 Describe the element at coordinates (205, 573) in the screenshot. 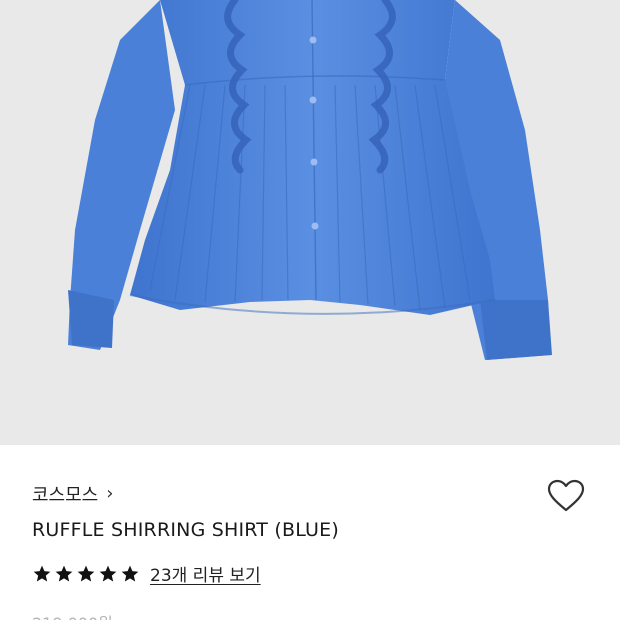

I see `review-count-link: 23개 리뷰 보기` at that location.